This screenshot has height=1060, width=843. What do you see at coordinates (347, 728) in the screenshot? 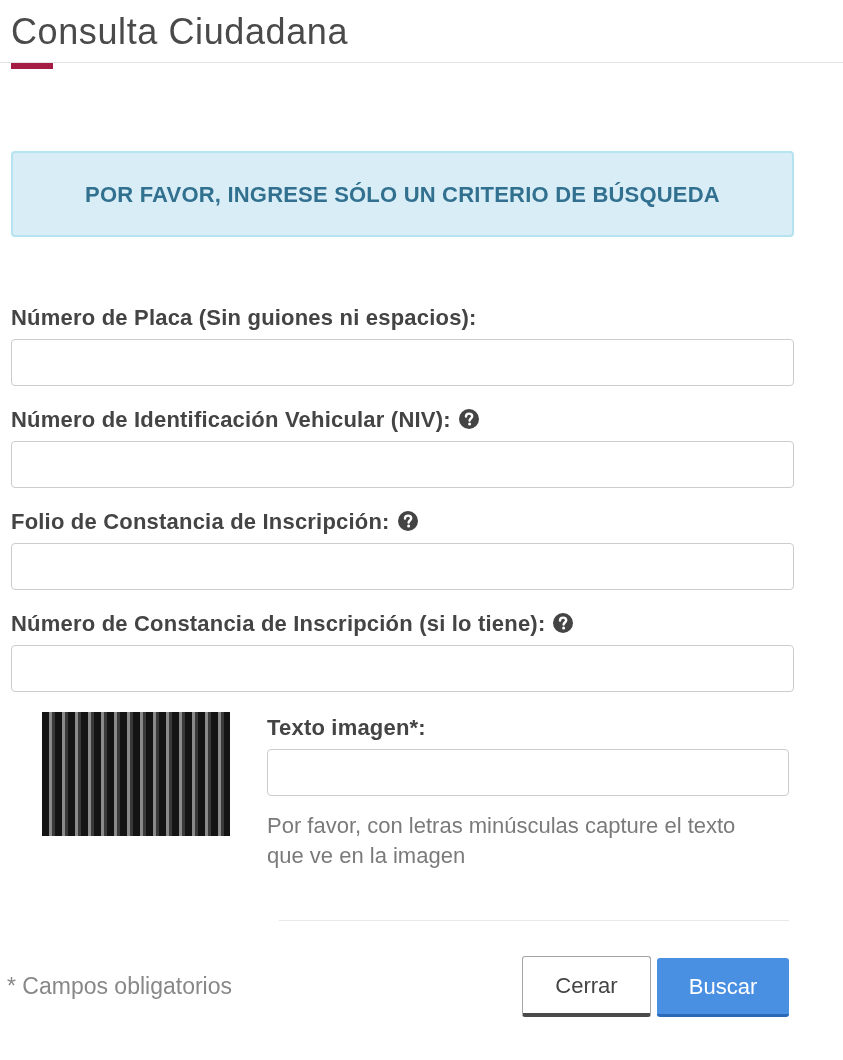
I see `captcha-label: Texto imagen*:` at bounding box center [347, 728].